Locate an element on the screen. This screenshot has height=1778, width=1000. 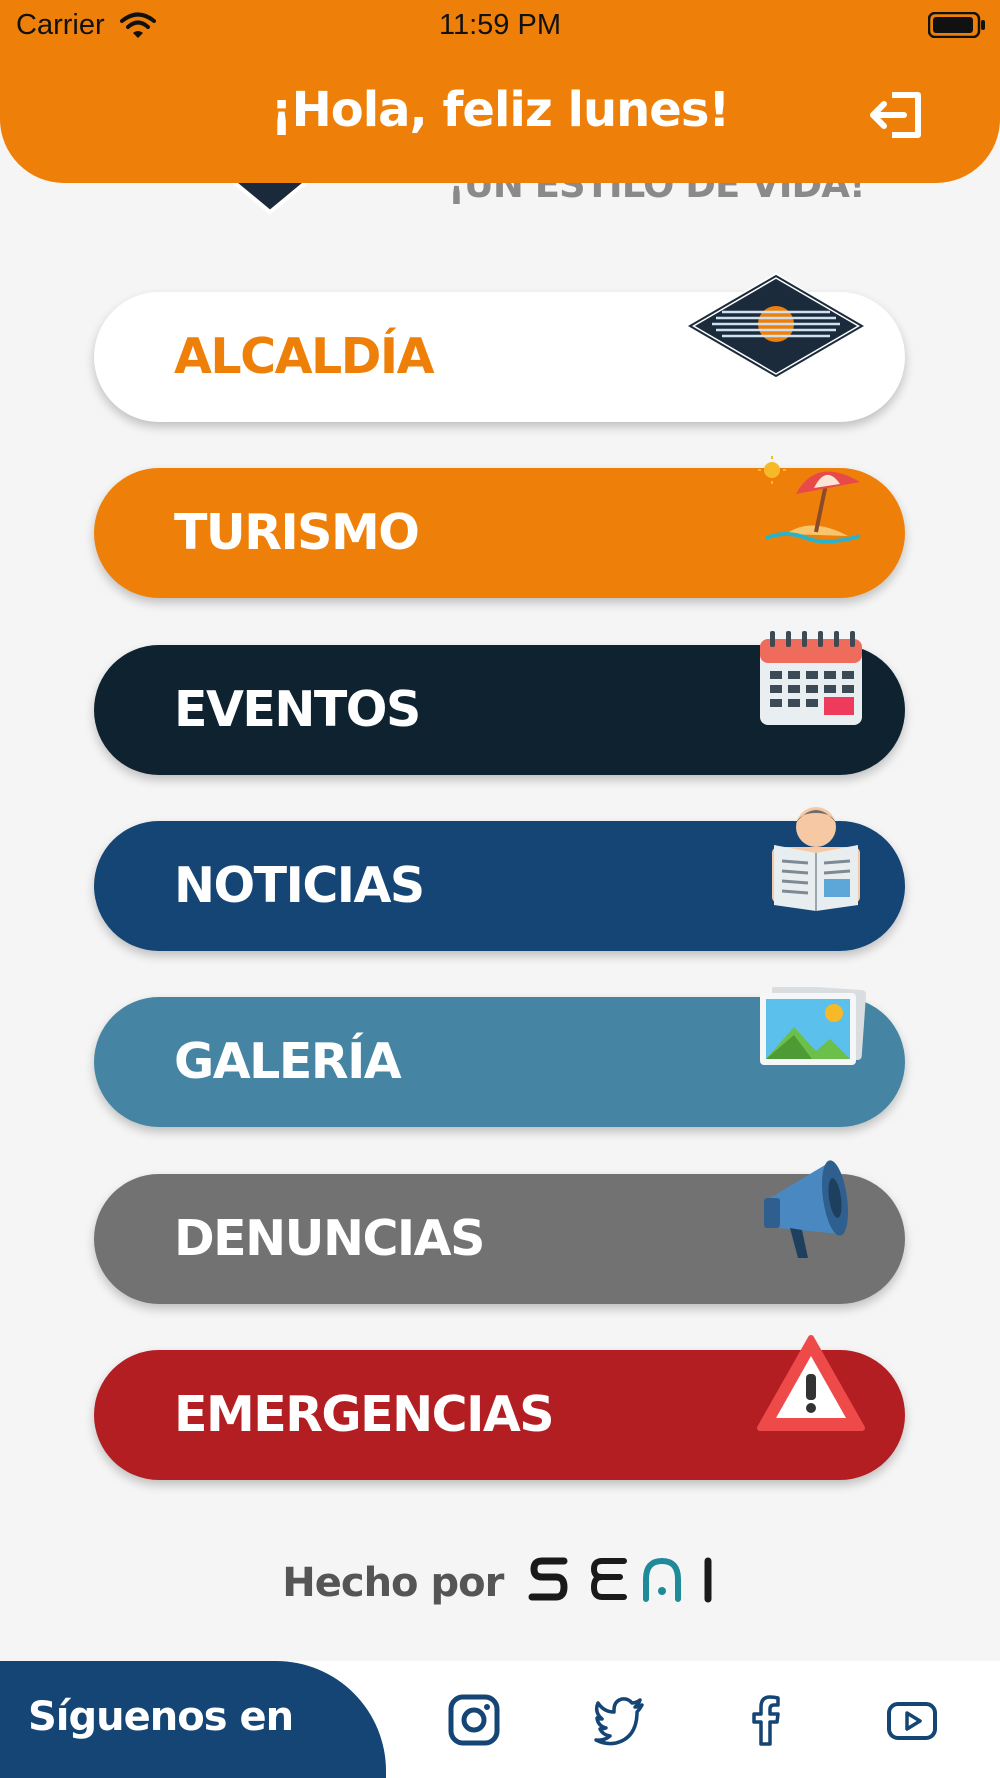
logout-icon is located at coordinates (896, 117).